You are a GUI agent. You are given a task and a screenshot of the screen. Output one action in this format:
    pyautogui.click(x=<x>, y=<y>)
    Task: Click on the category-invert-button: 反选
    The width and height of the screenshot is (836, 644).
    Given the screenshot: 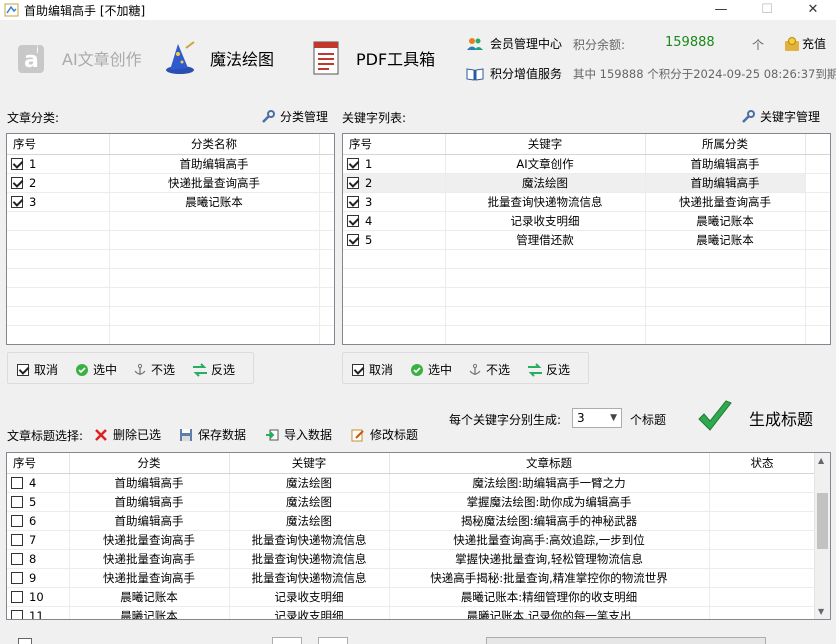 What is the action you would take?
    pyautogui.click(x=213, y=369)
    